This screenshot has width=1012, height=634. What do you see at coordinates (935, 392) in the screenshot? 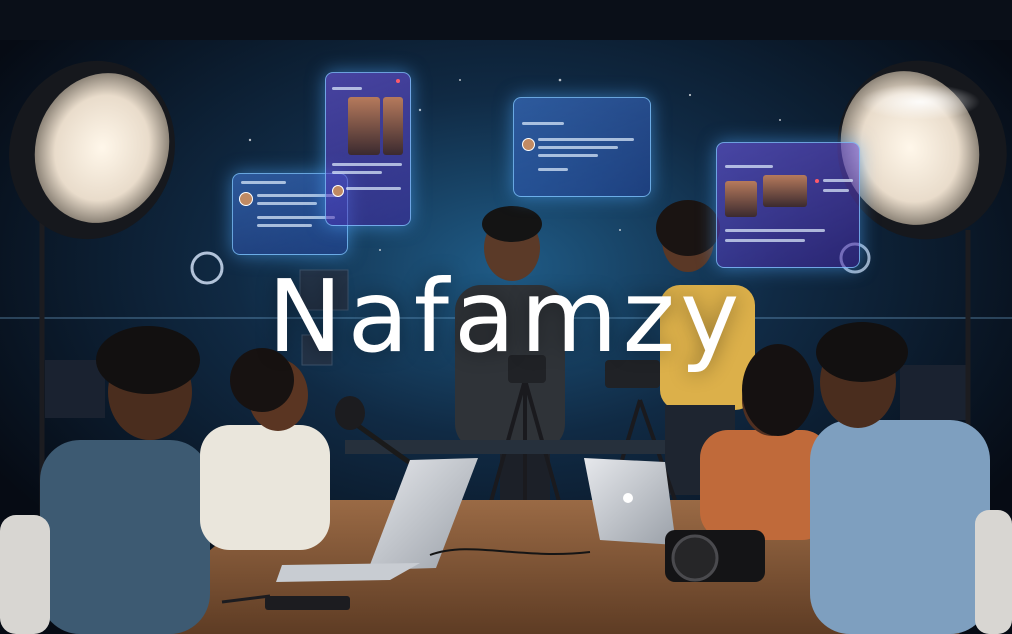
I see `shelf-right` at bounding box center [935, 392].